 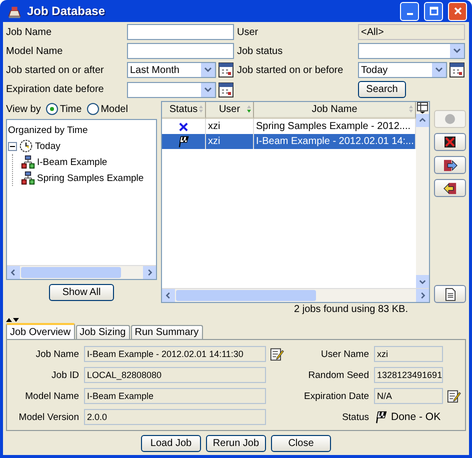 I want to click on field-label: Expiration Date, so click(x=336, y=397).